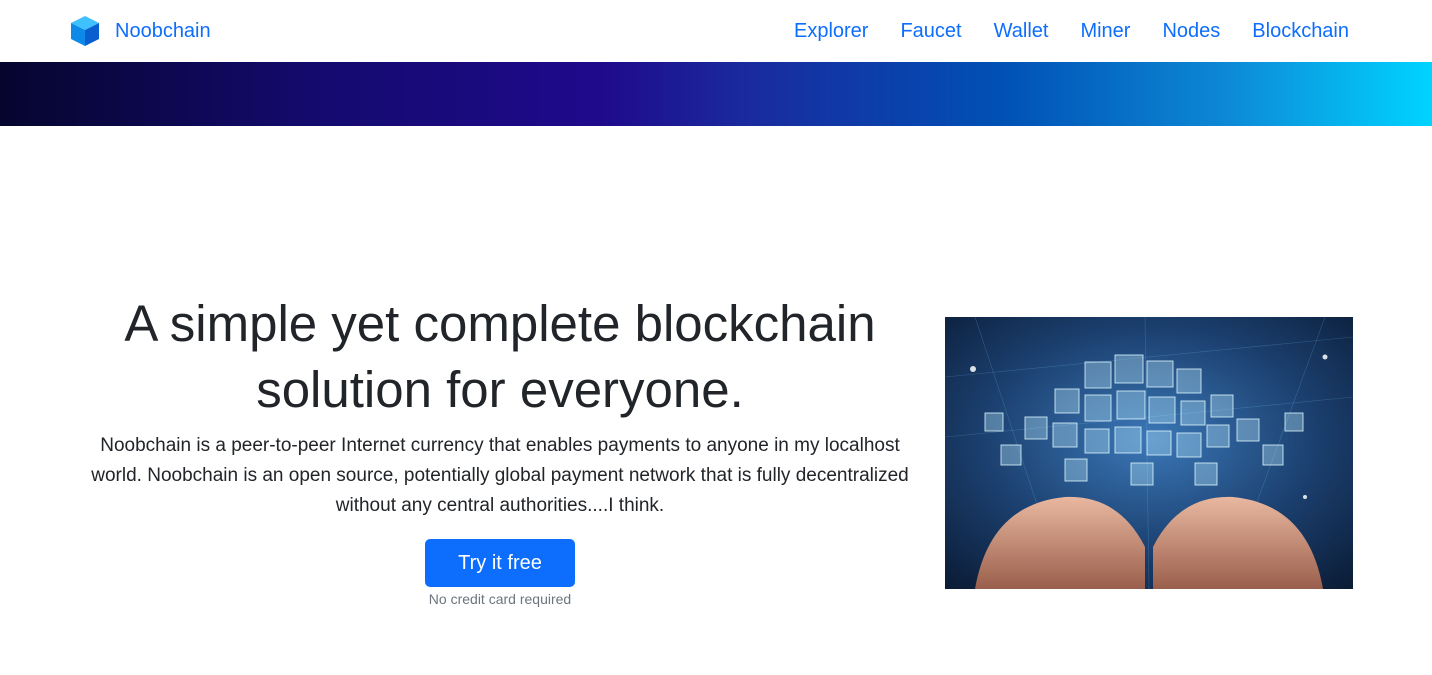 The height and width of the screenshot is (675, 1432). What do you see at coordinates (716, 94) in the screenshot?
I see `hero-gradient-band` at bounding box center [716, 94].